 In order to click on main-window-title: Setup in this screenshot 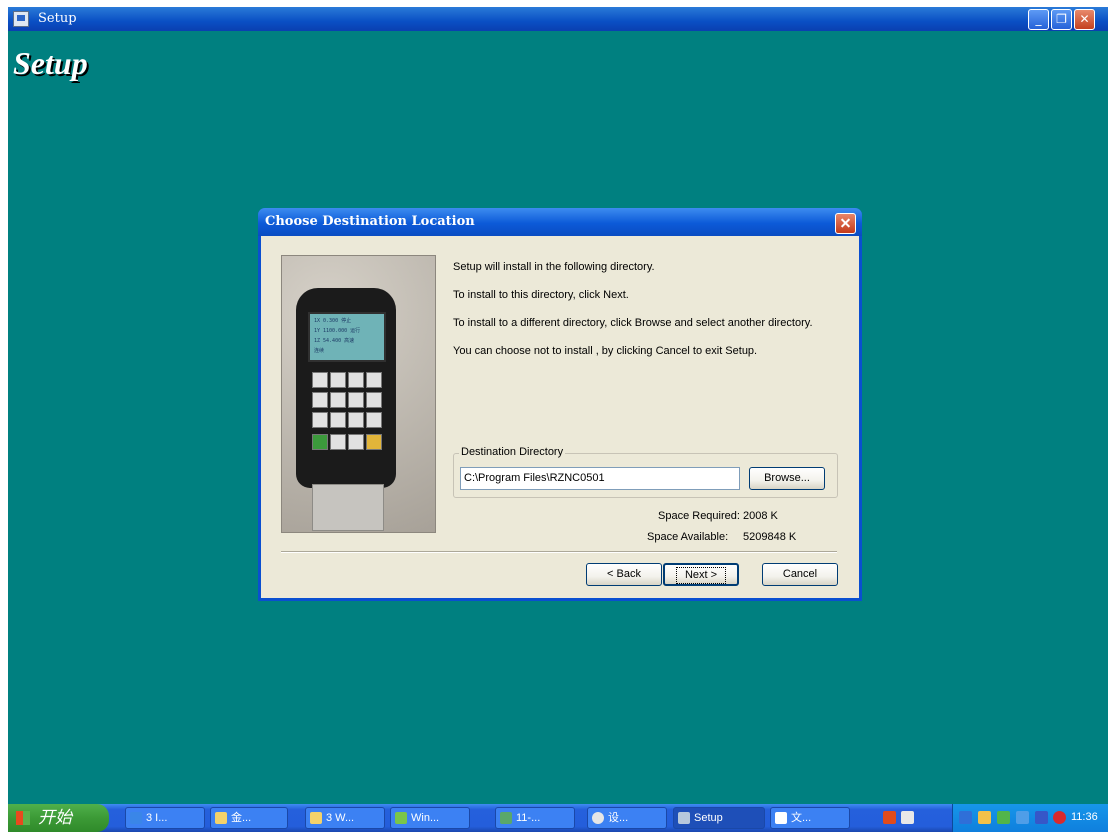, I will do `click(57, 18)`.